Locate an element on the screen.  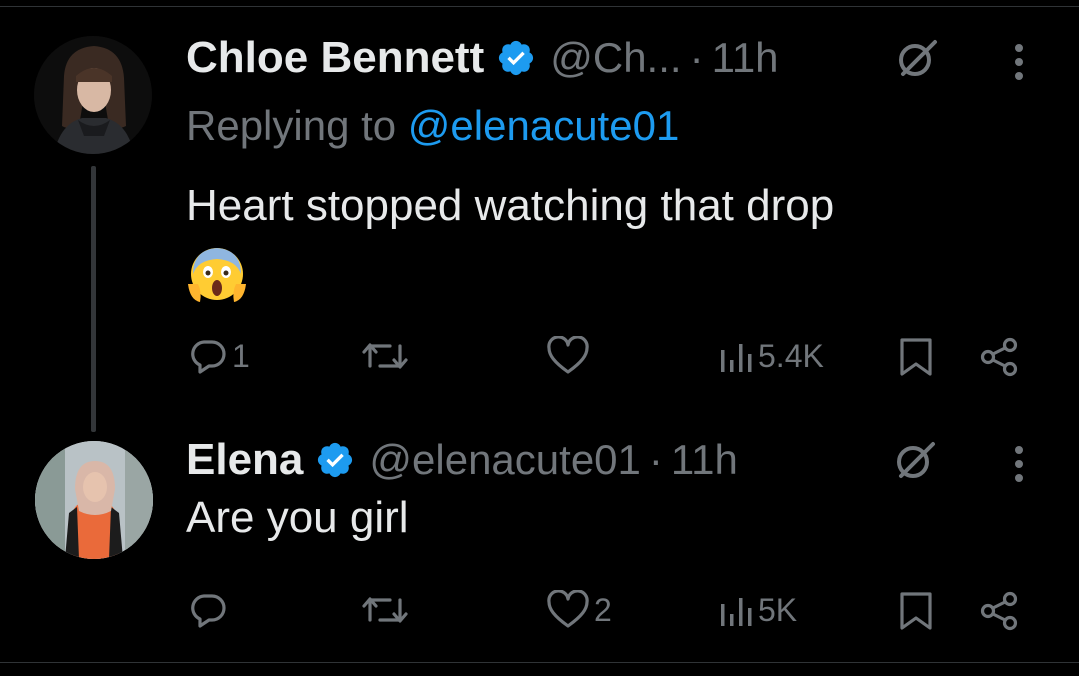
like-count: 2 is located at coordinates (603, 609).